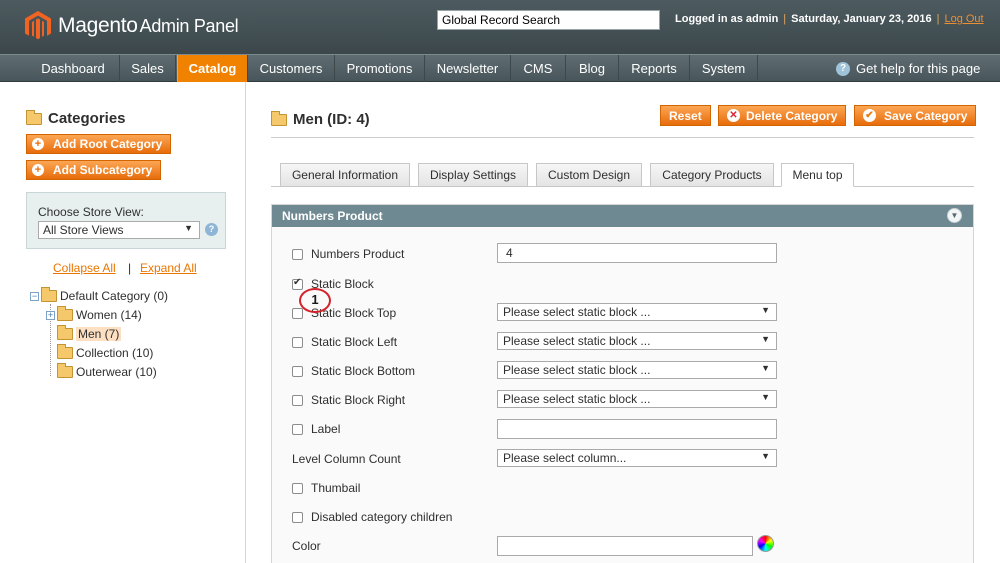  What do you see at coordinates (108, 144) in the screenshot?
I see `add-root-category-label: Add Root Category` at bounding box center [108, 144].